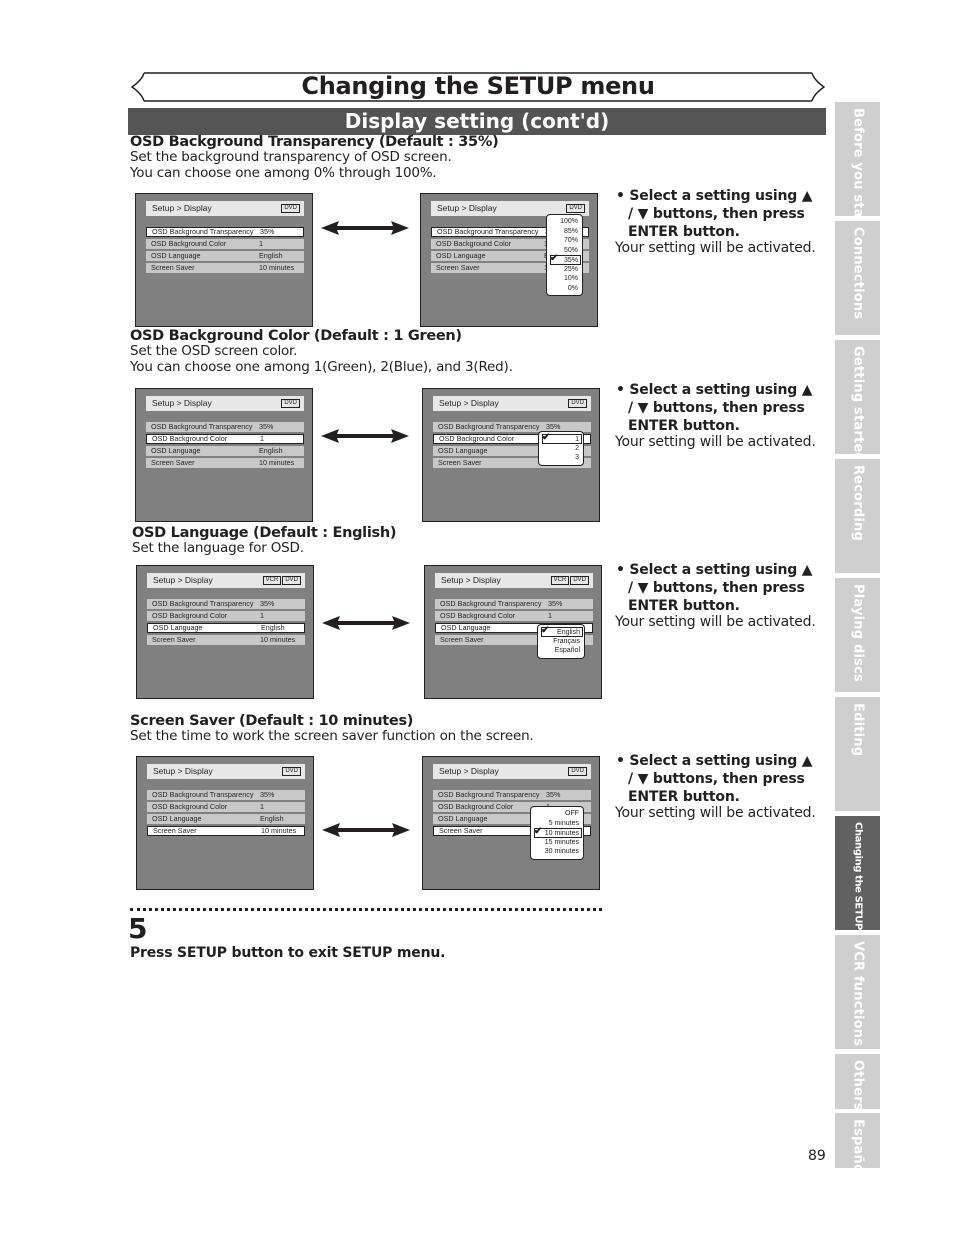 This screenshot has height=1235, width=954. What do you see at coordinates (177, 818) in the screenshot?
I see `menu-row-label: OSD Language` at bounding box center [177, 818].